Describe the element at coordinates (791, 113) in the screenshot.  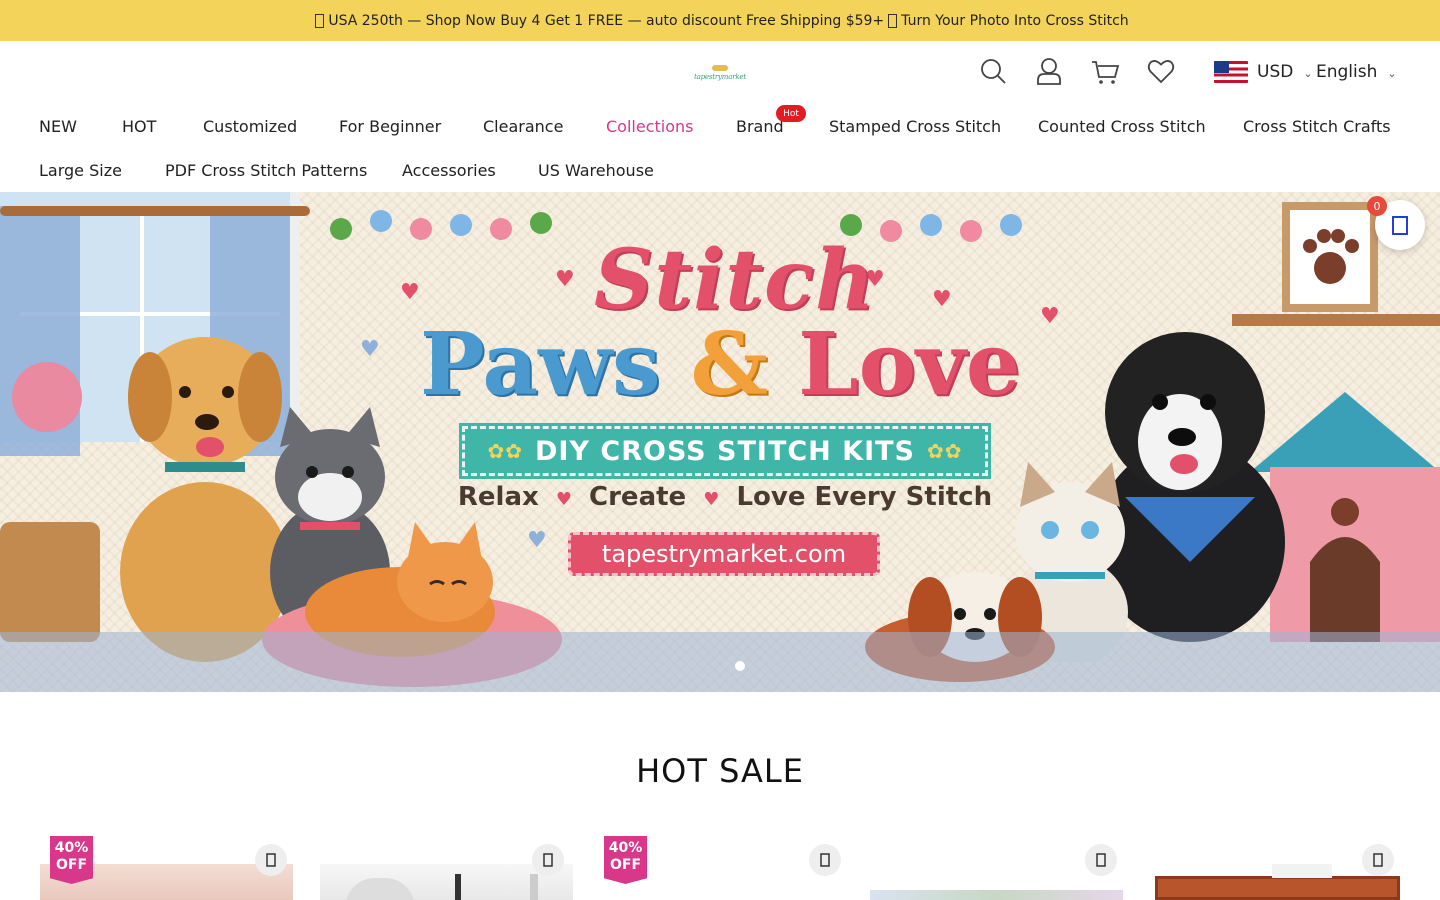
I see `hot-badge: Hot` at that location.